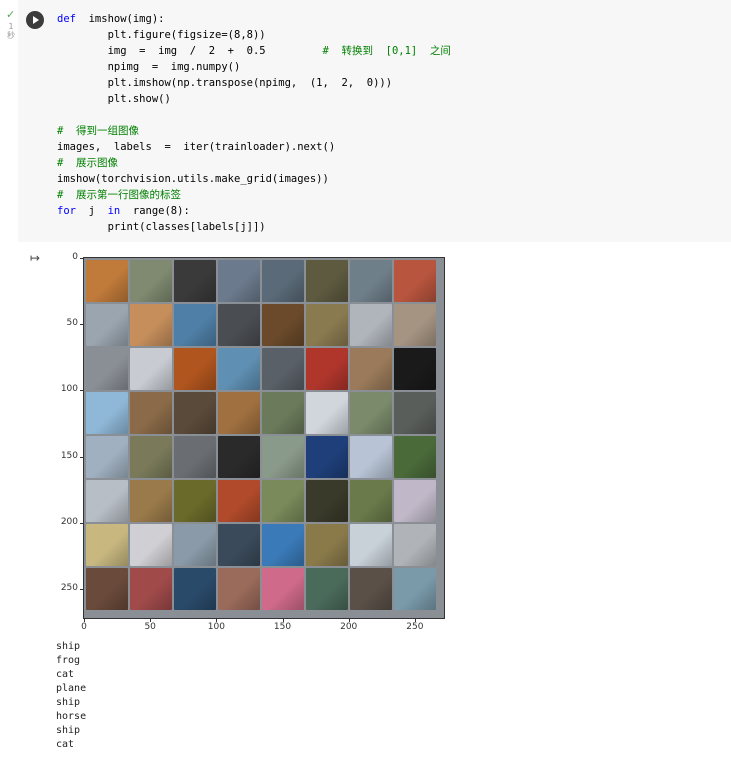 The width and height of the screenshot is (731, 766). What do you see at coordinates (254, 131) in the screenshot?
I see `code-line: # 得到一组图像` at bounding box center [254, 131].